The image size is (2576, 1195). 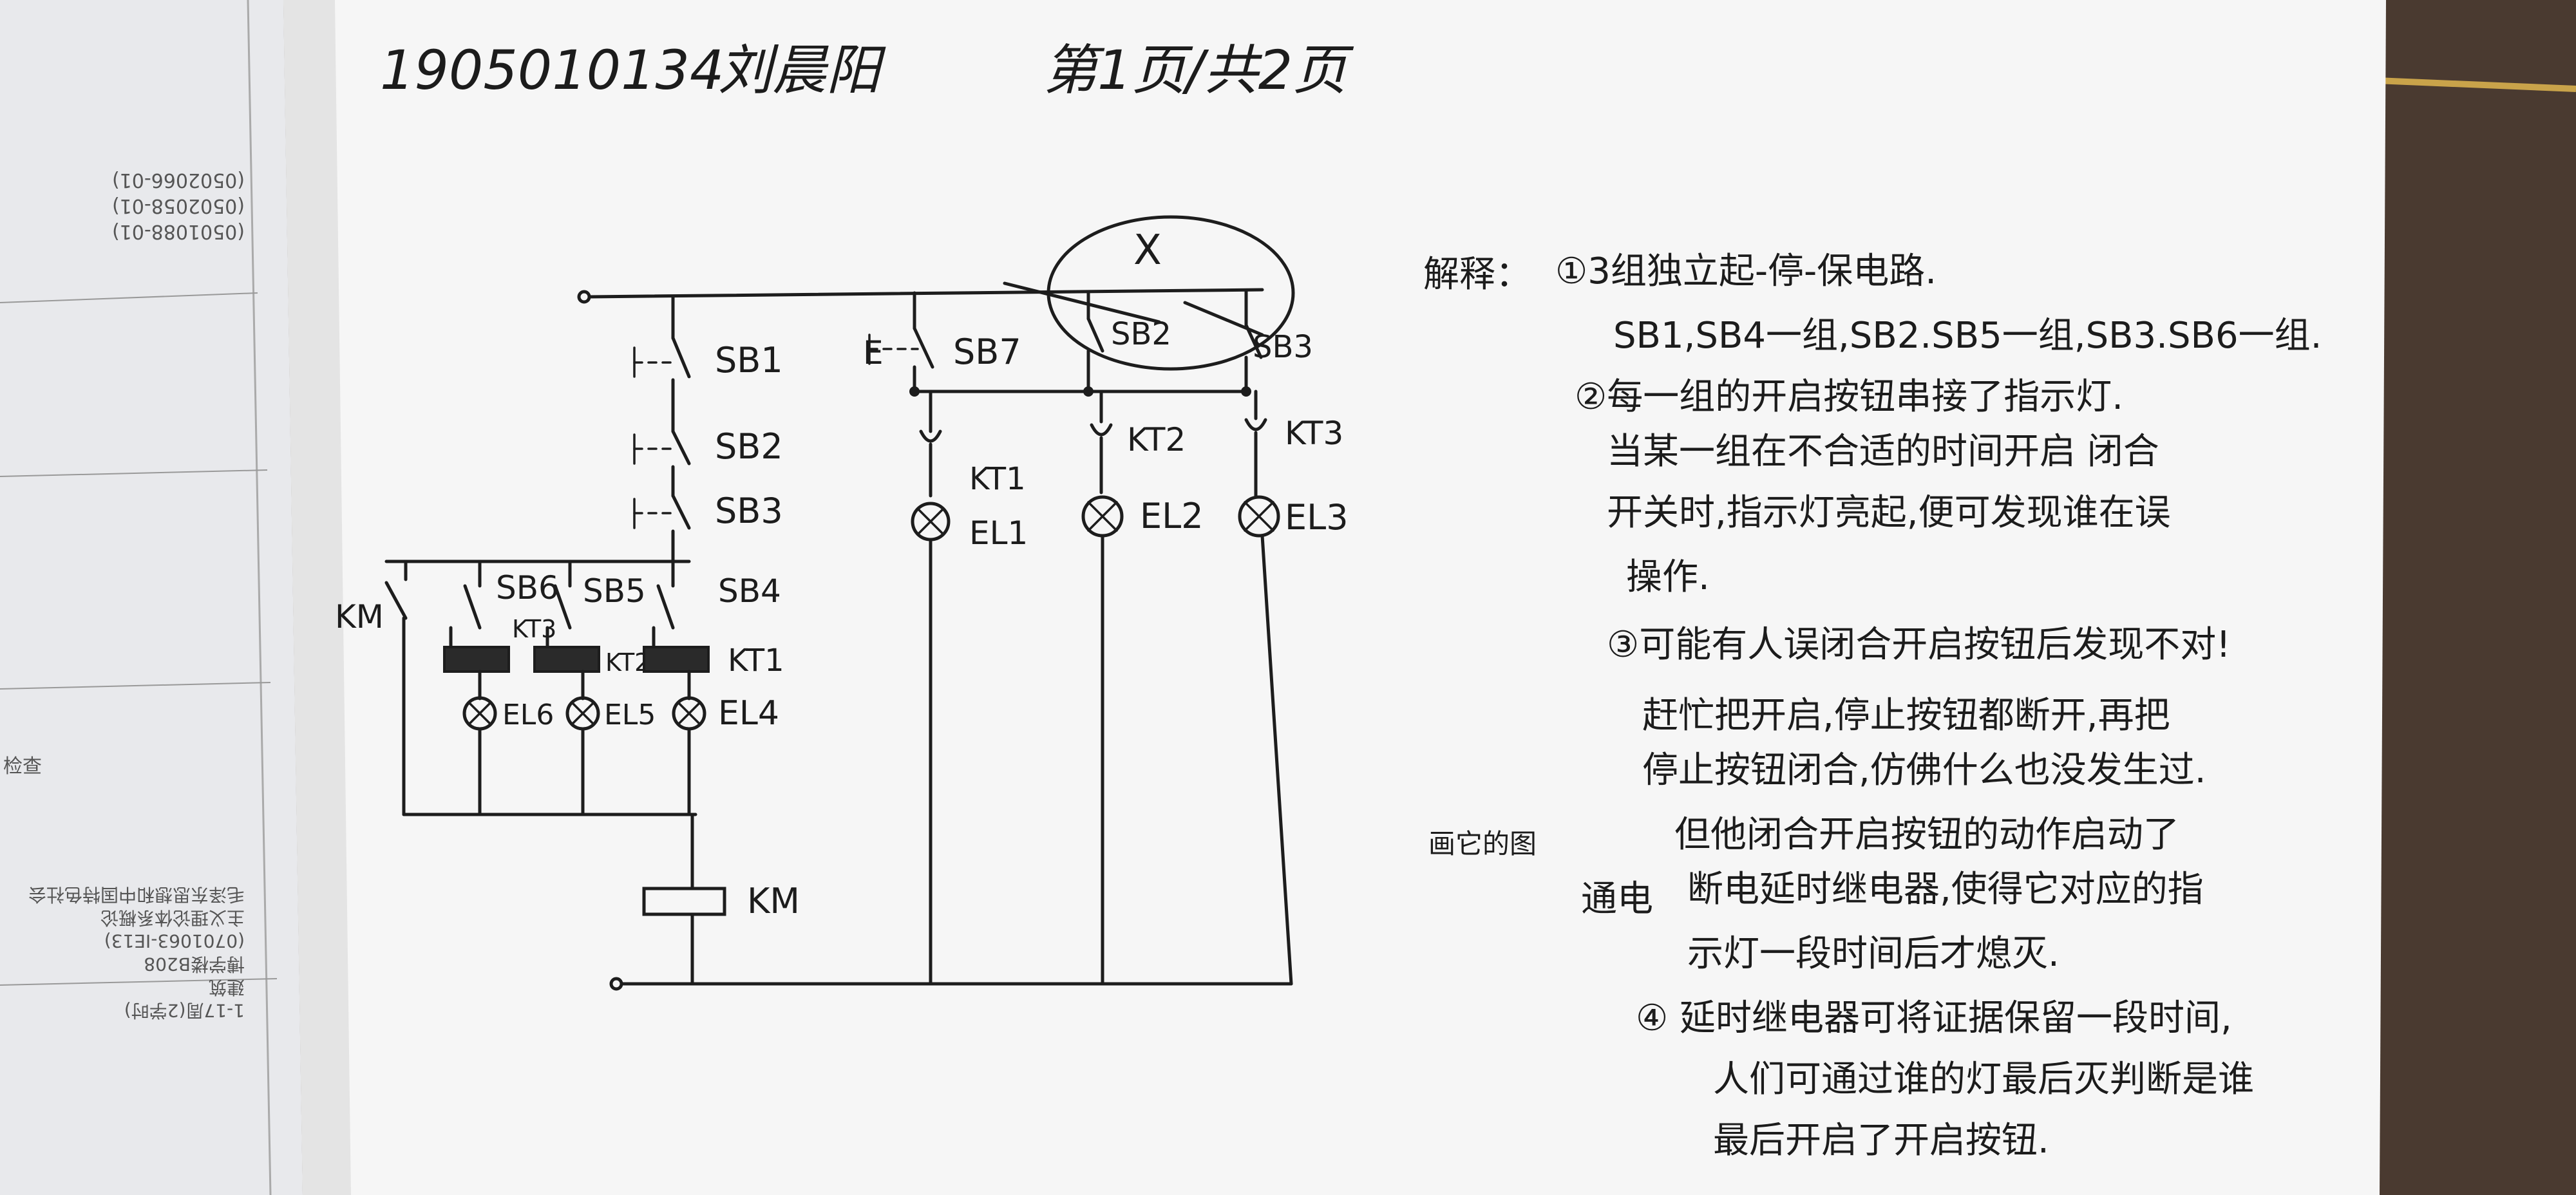 What do you see at coordinates (1147, 250) in the screenshot?
I see `cross-mark: X` at bounding box center [1147, 250].